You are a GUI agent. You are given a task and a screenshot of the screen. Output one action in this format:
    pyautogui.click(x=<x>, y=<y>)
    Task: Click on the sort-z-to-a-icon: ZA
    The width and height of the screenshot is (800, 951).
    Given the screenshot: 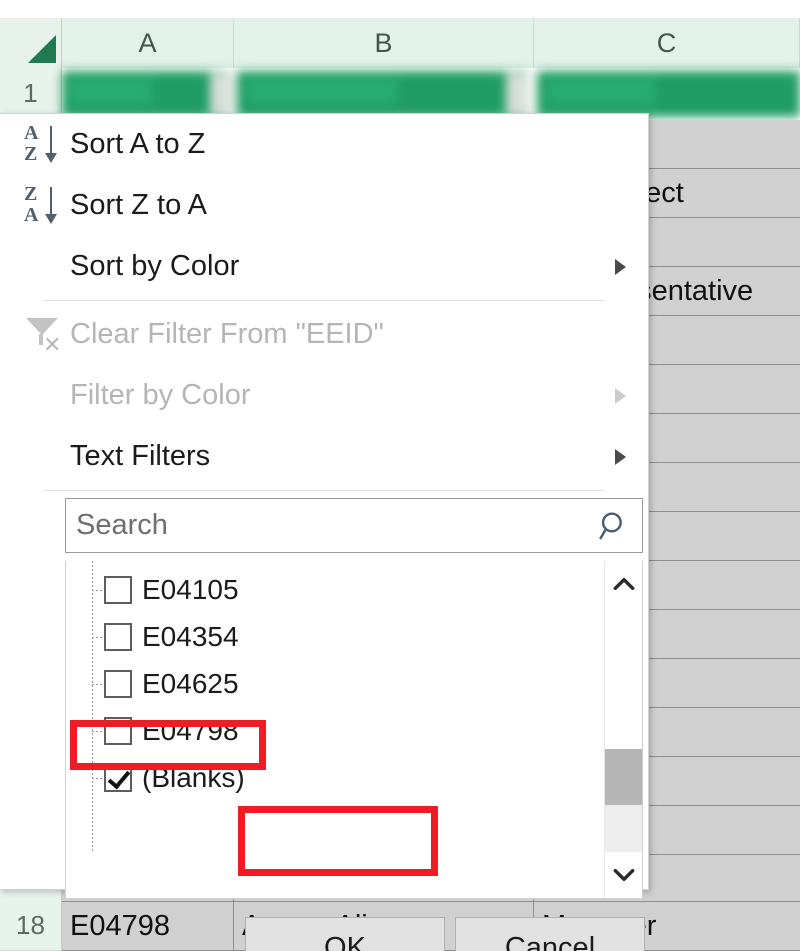 What is the action you would take?
    pyautogui.click(x=44, y=205)
    